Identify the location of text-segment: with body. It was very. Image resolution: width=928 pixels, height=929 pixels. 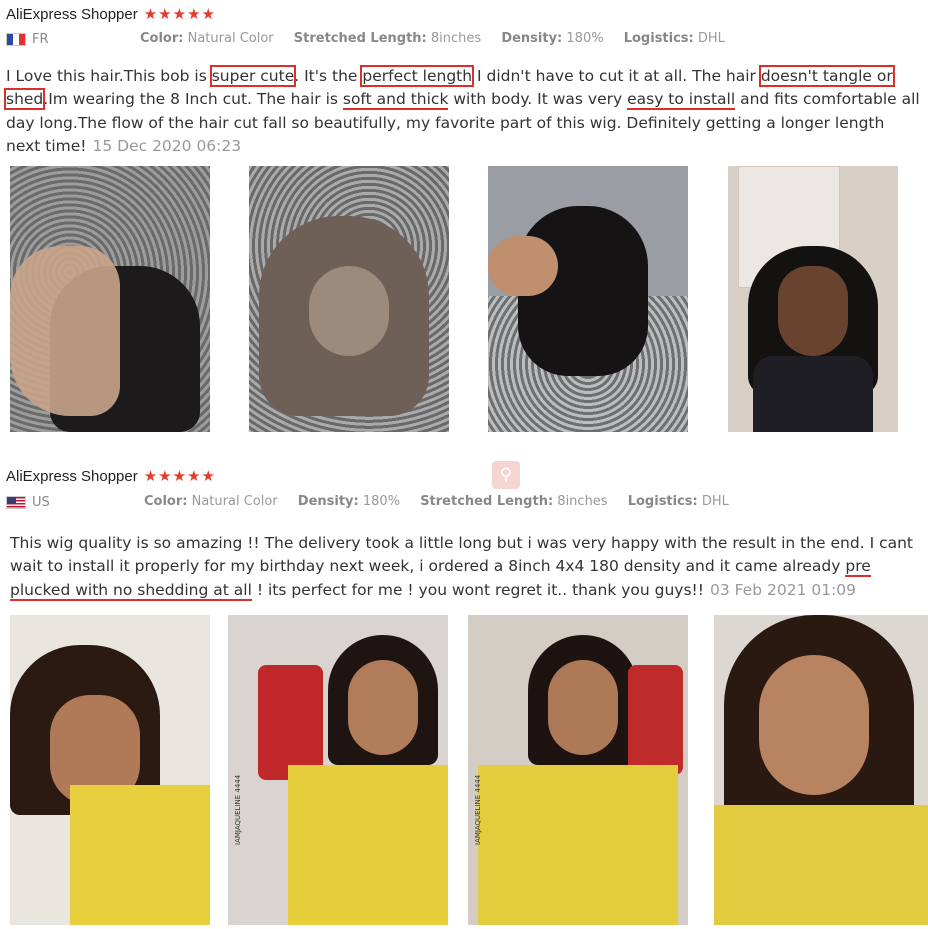
(538, 99).